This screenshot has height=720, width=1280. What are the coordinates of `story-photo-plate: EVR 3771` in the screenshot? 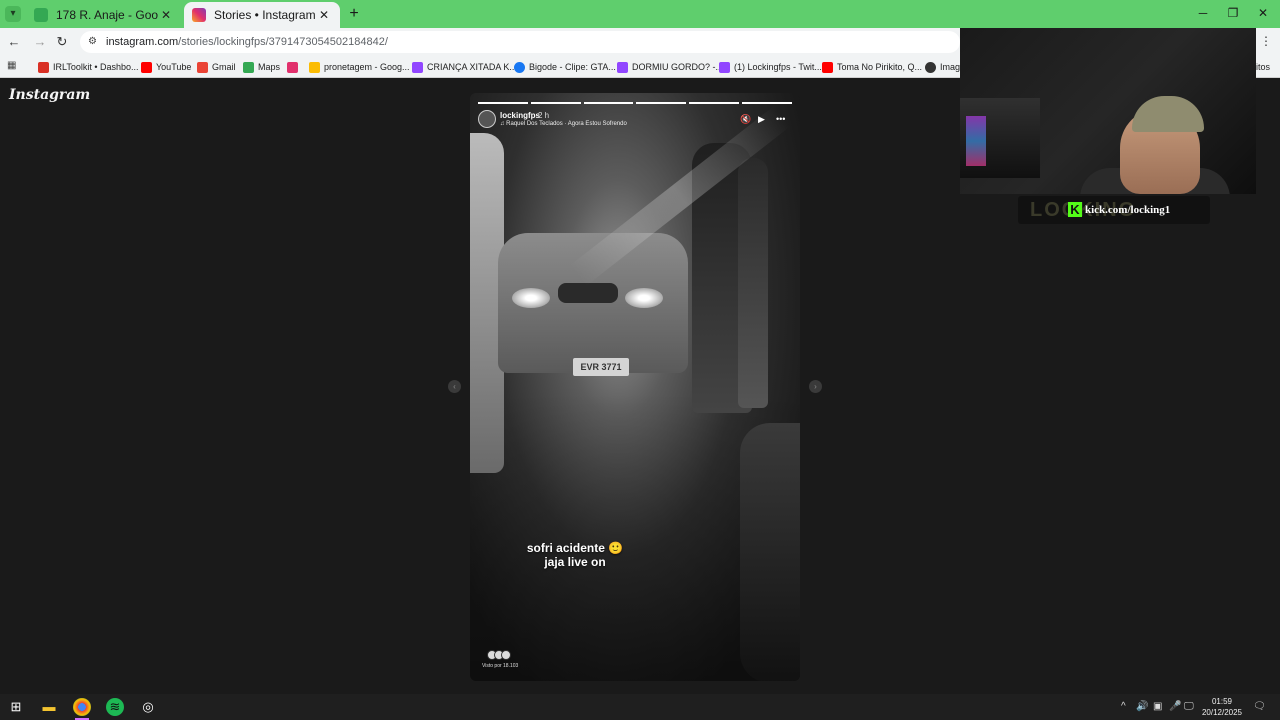 It's located at (601, 367).